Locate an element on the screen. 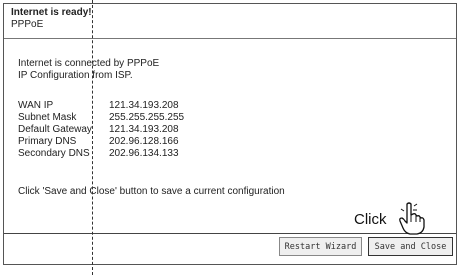  restart-wizard-button: Restart Wizard is located at coordinates (320, 246).